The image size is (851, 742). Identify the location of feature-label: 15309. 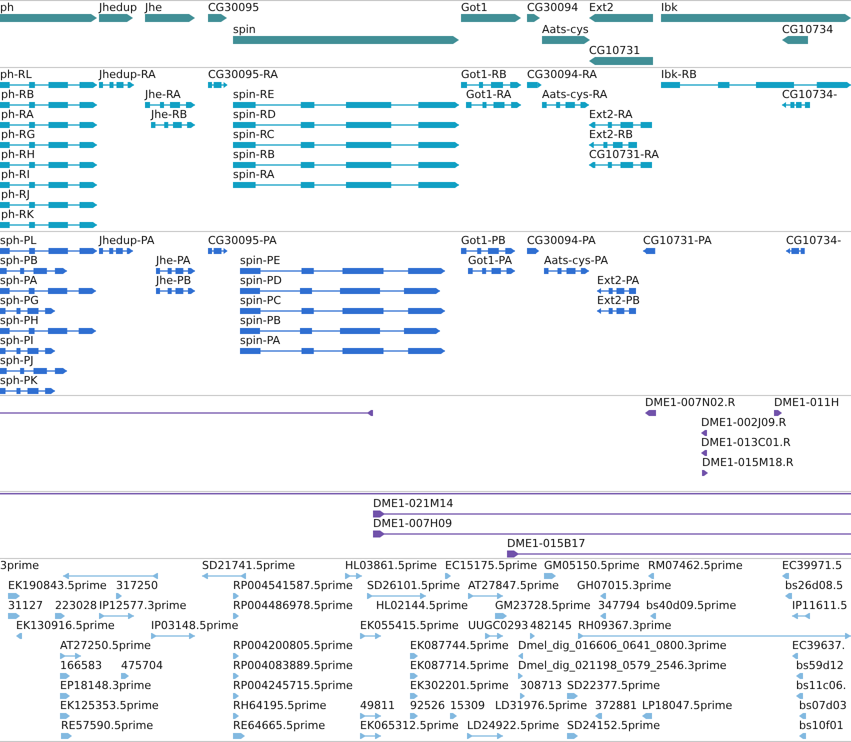
(467, 706).